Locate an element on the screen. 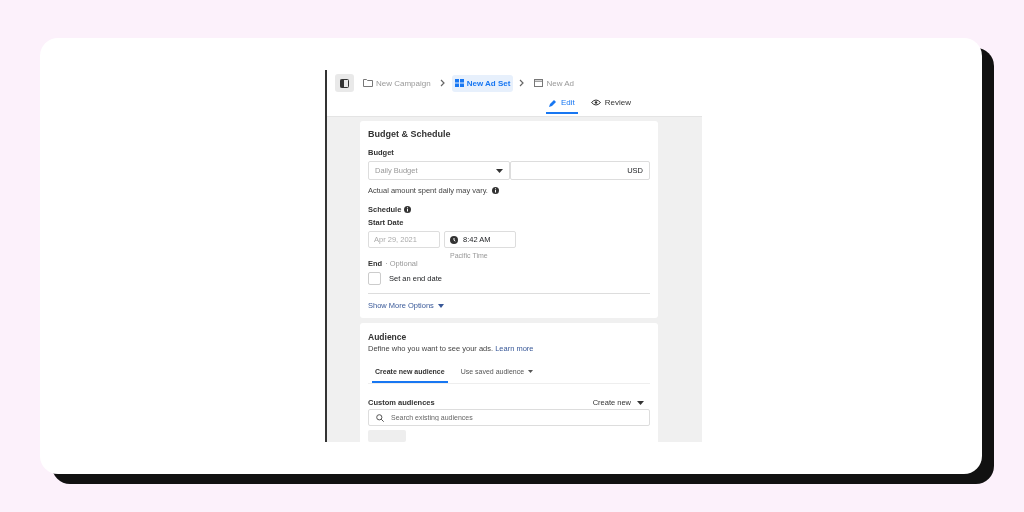 The image size is (1024, 512). section-title: Audience is located at coordinates (388, 337).